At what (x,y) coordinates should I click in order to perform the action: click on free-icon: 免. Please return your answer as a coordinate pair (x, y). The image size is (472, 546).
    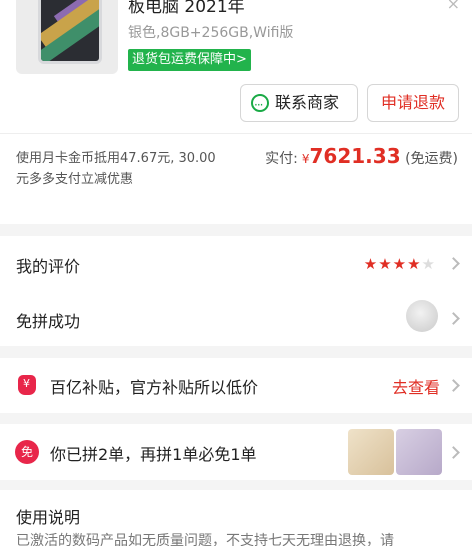
    Looking at the image, I should click on (27, 452).